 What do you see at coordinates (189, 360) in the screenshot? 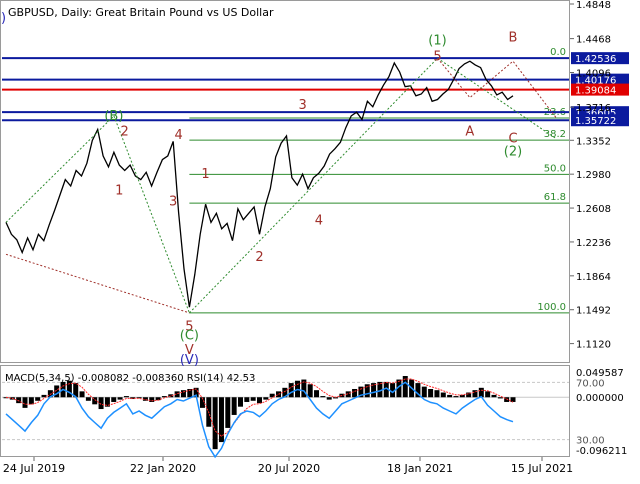
I see `wave-label: (V)` at bounding box center [189, 360].